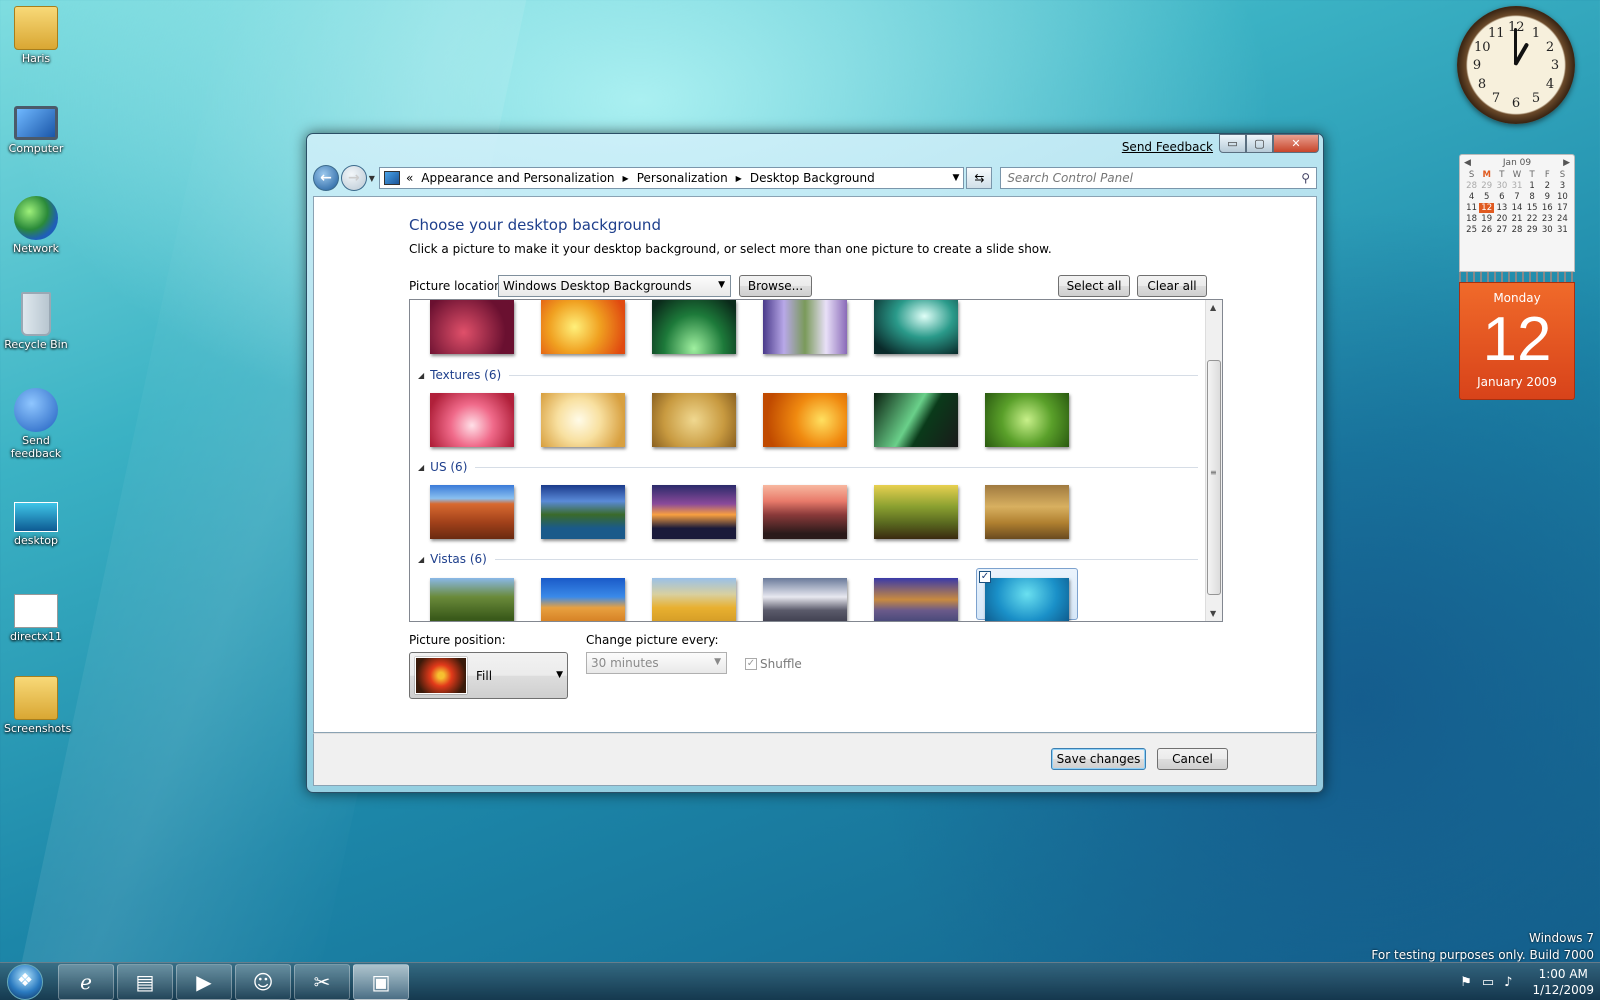 This screenshot has width=1600, height=1000. Describe the element at coordinates (1501, 219) in the screenshot. I see `calendar-day: 20` at that location.